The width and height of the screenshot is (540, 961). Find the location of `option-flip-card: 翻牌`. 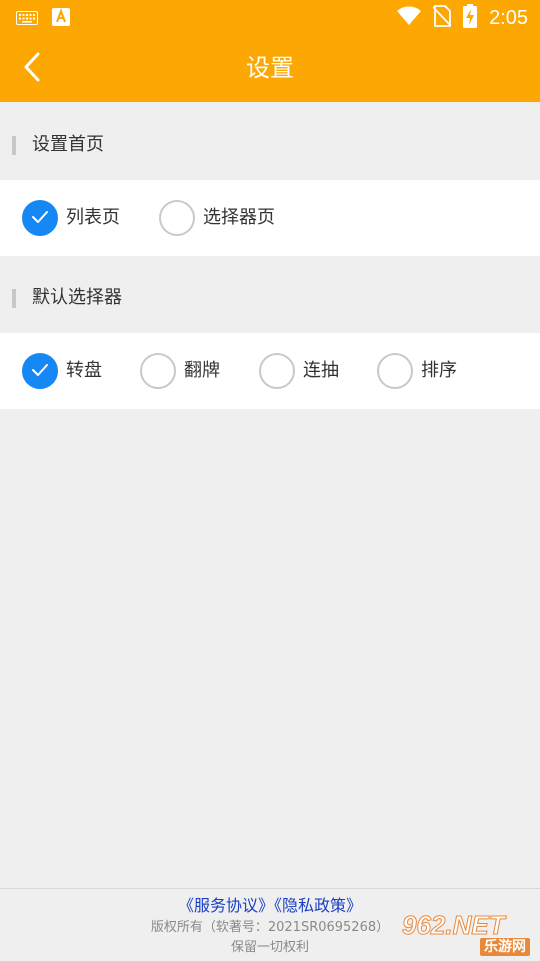

option-flip-card: 翻牌 is located at coordinates (180, 371).